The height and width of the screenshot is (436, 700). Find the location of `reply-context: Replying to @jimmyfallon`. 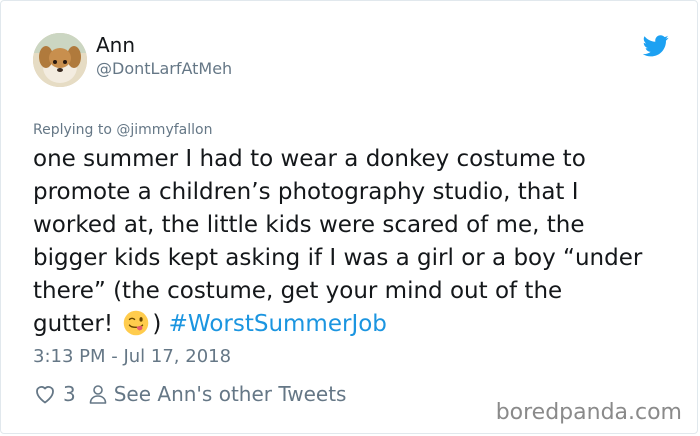

reply-context: Replying to @jimmyfallon is located at coordinates (122, 130).